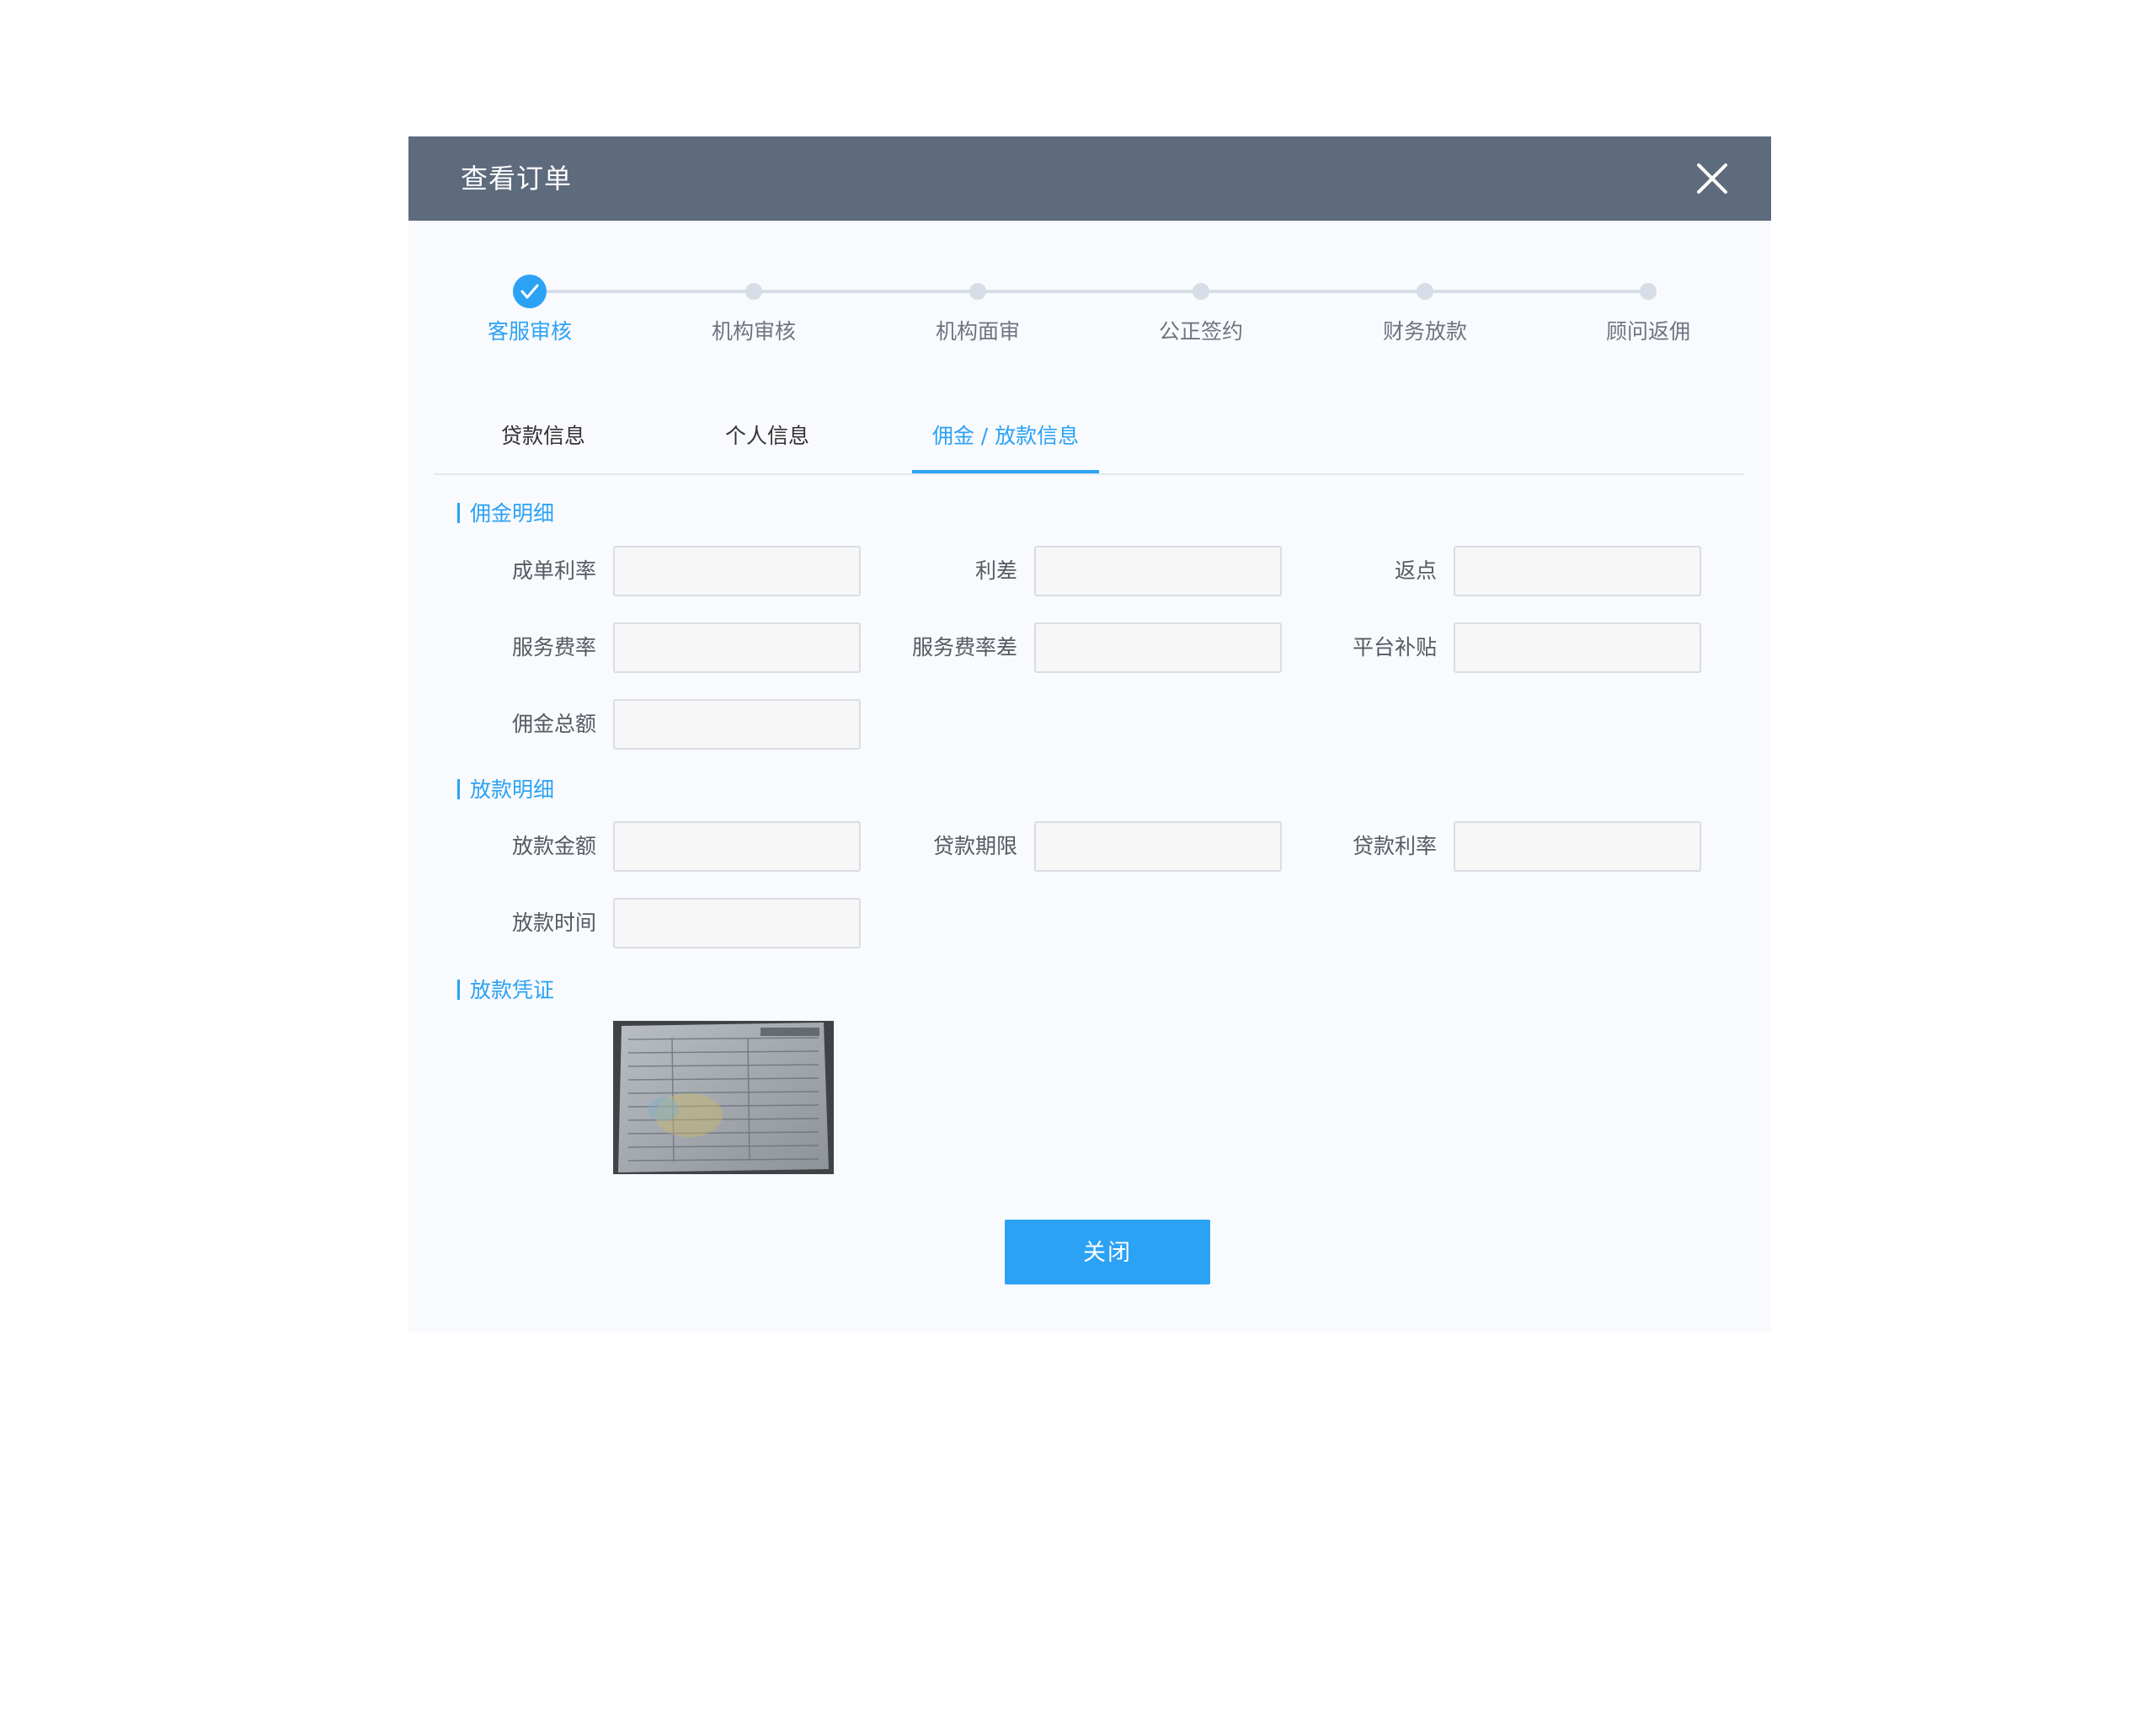 The image size is (2156, 1725). I want to click on check-icon, so click(530, 291).